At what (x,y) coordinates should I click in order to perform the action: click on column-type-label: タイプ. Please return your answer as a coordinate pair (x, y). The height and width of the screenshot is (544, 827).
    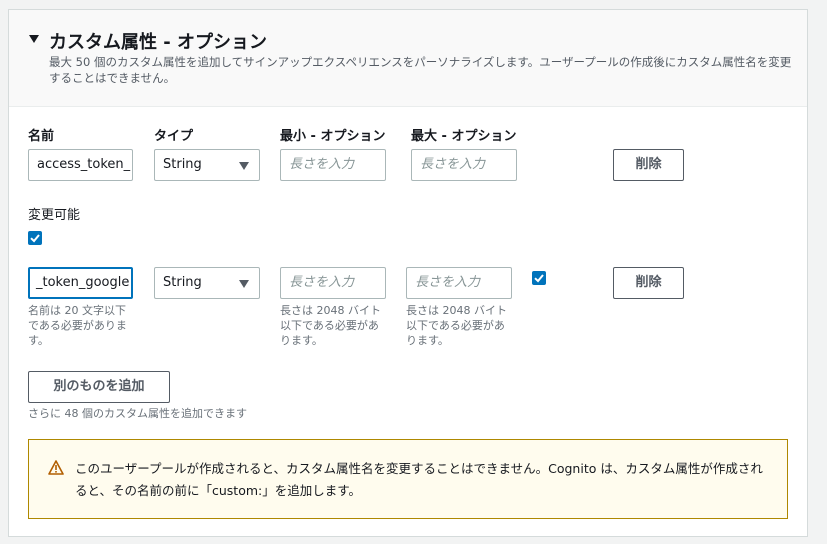
    Looking at the image, I should click on (174, 136).